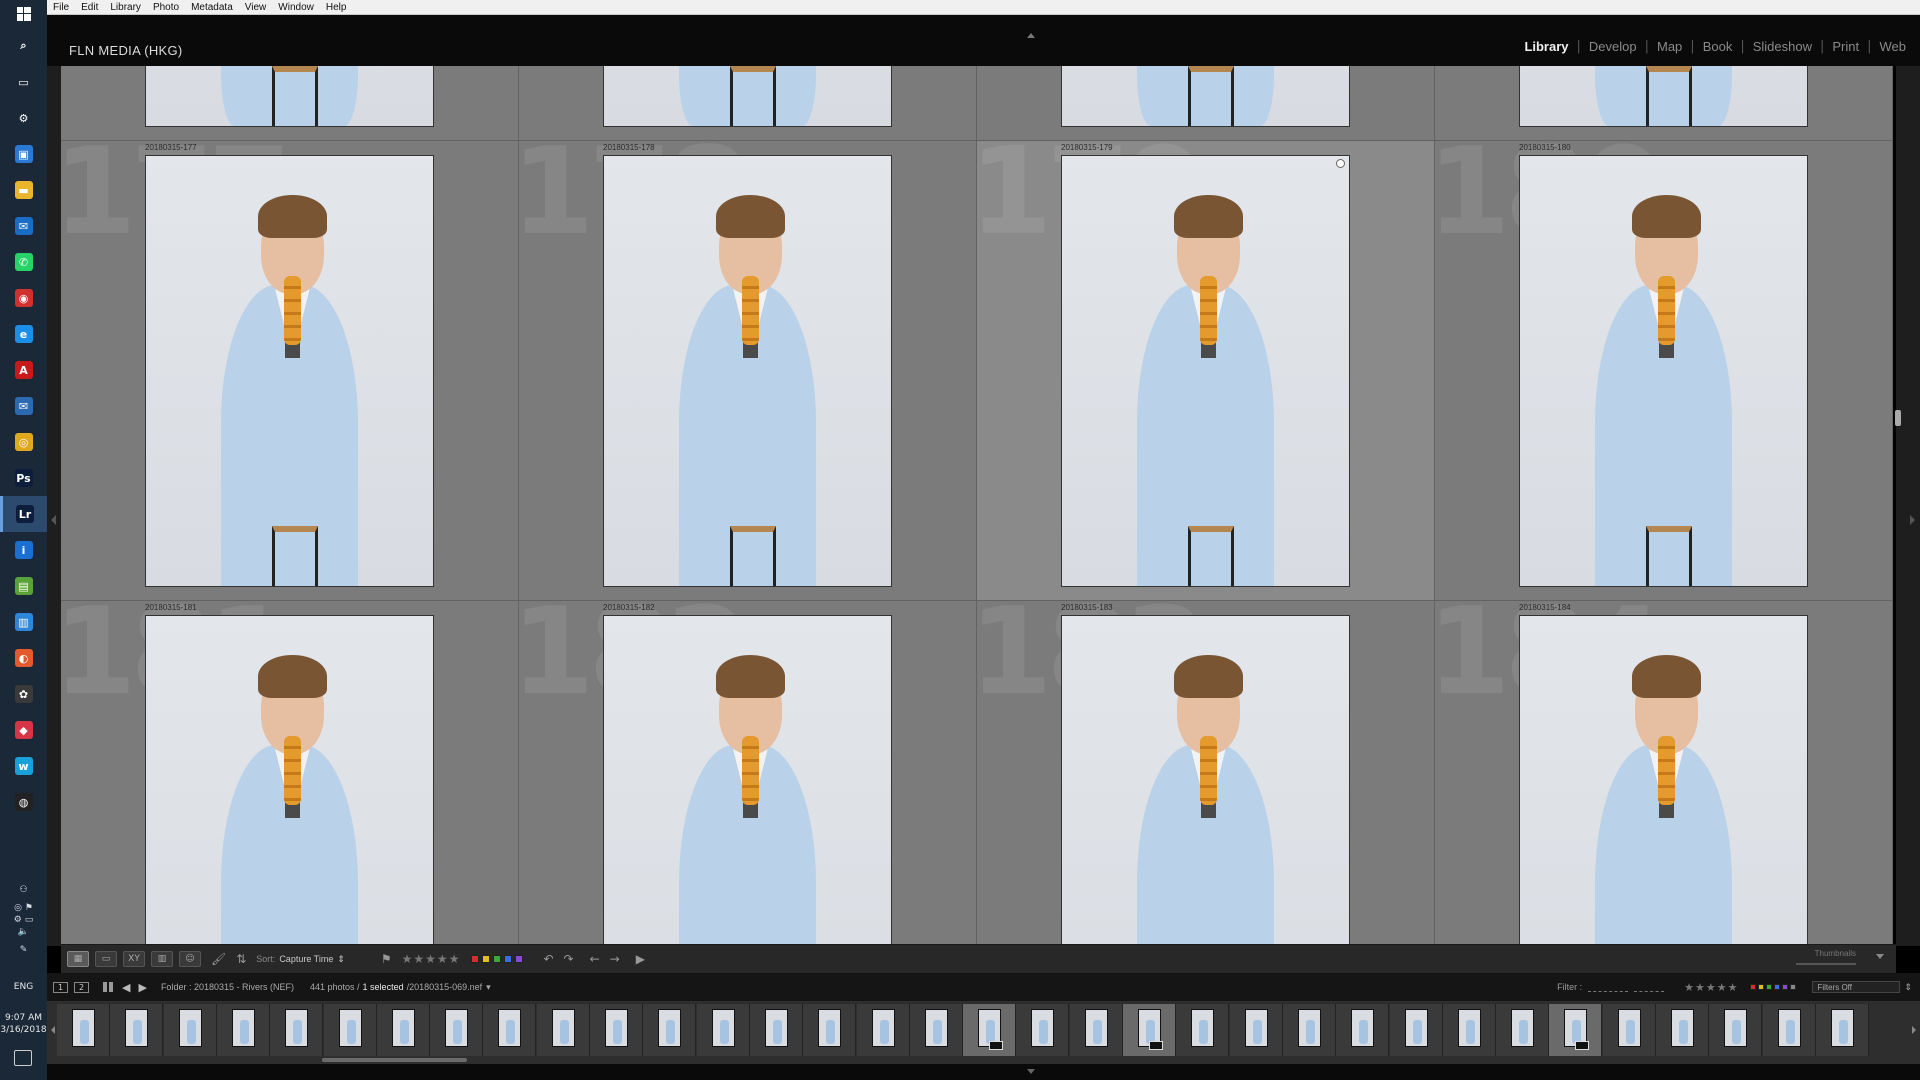 Image resolution: width=1920 pixels, height=1080 pixels. I want to click on loupe-view-button: ▭, so click(106, 959).